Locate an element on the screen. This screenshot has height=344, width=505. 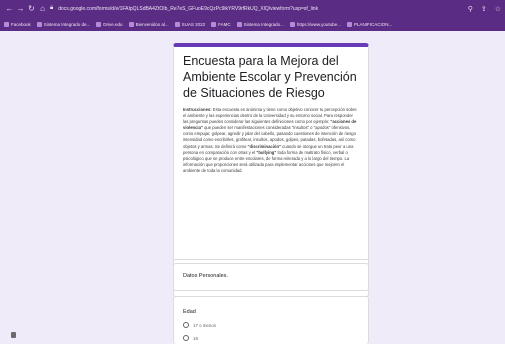
home-icon: ⌂ is located at coordinates (42, 8).